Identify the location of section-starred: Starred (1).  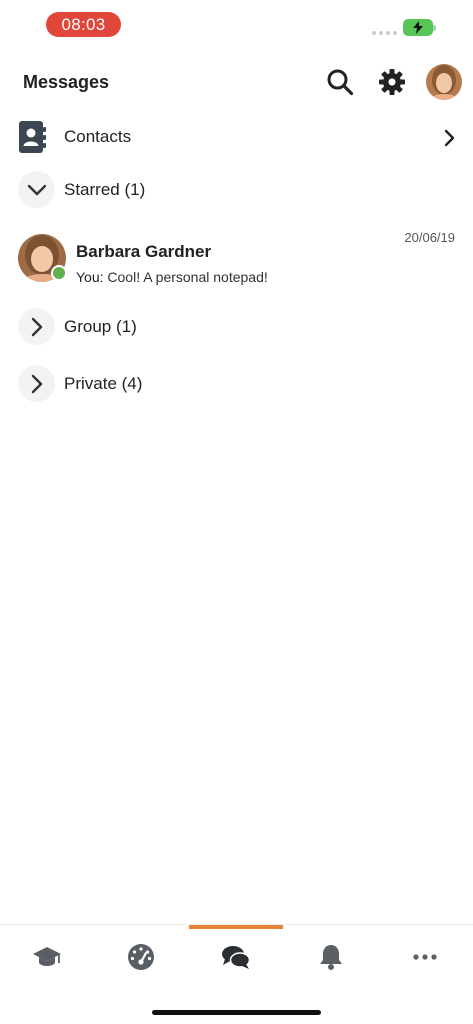
(236, 190).